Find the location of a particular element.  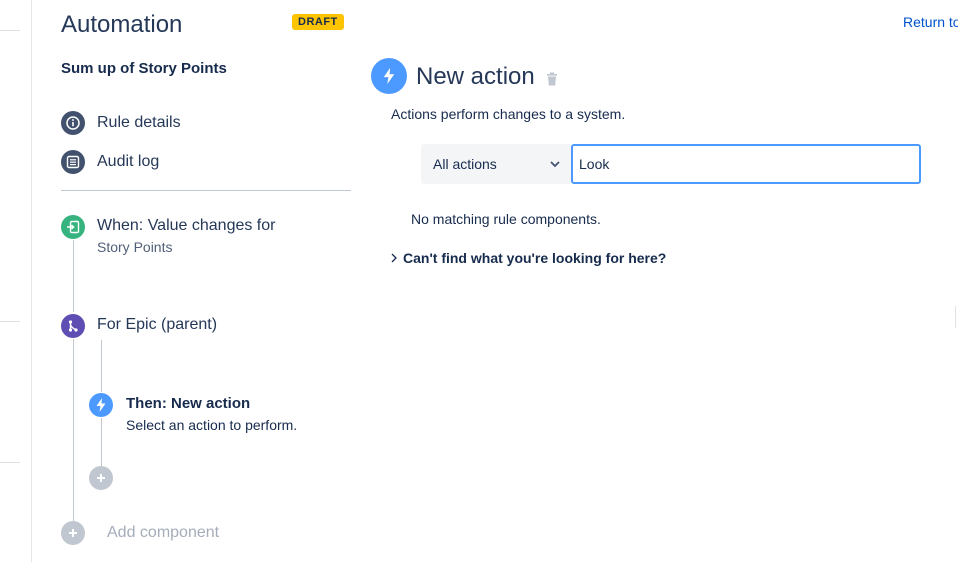

add-component-button: Add component is located at coordinates (140, 533).